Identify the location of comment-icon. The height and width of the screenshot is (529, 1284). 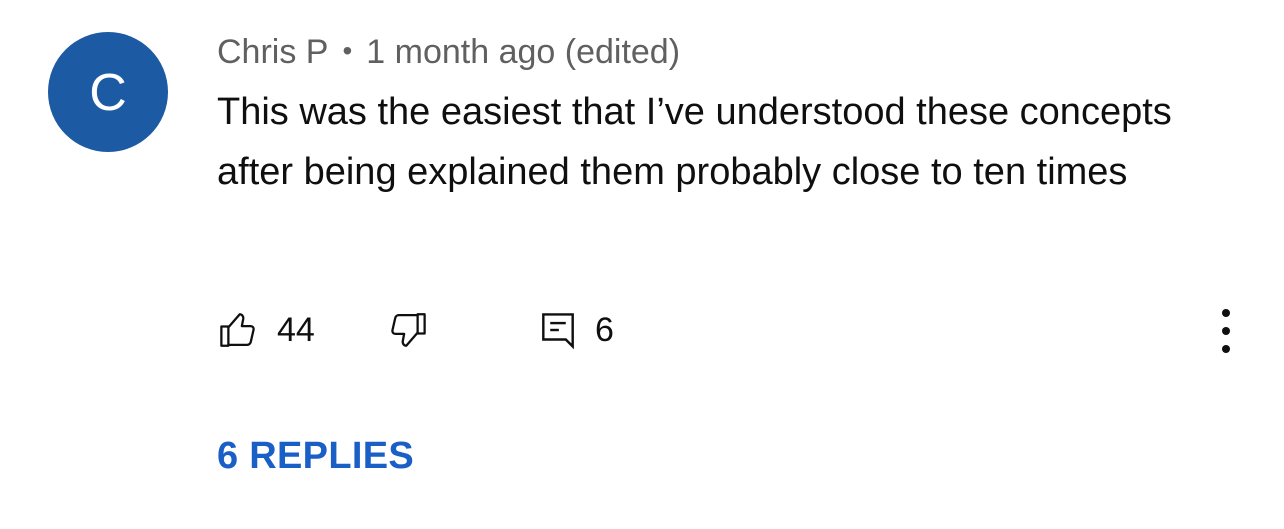
(558, 330).